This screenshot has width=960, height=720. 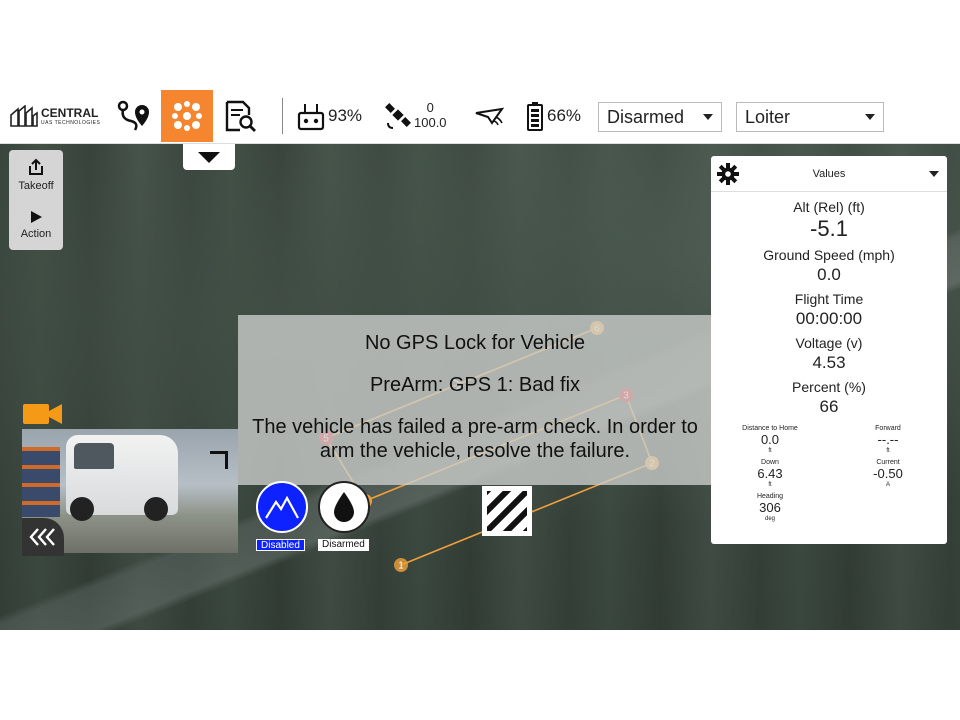 I want to click on pattern-tool-button, so click(x=507, y=511).